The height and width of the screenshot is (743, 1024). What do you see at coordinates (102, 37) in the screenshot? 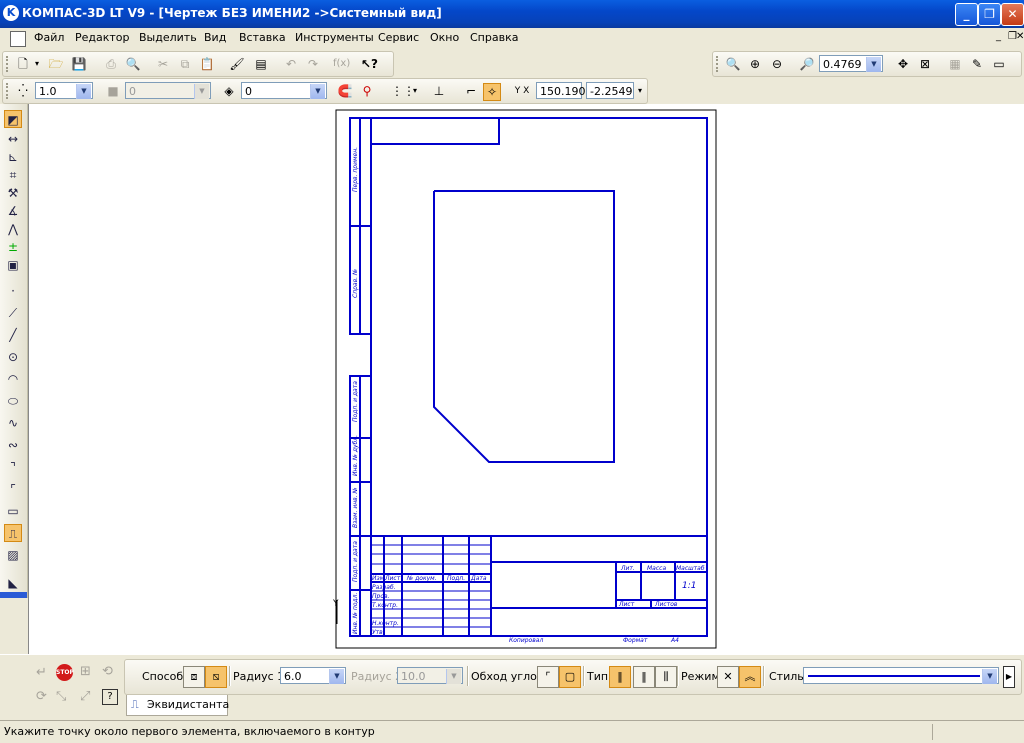
I see `menu-edit: Редактор` at bounding box center [102, 37].